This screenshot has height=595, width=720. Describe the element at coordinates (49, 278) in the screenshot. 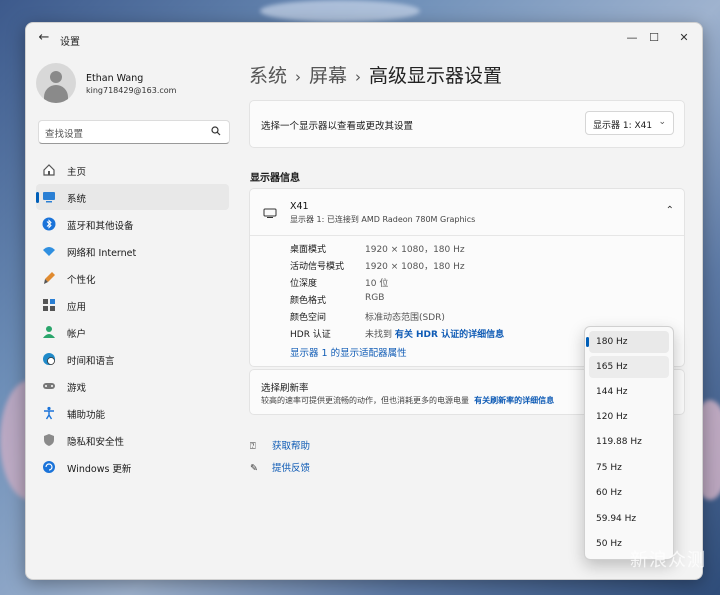

I see `brush-icon` at that location.